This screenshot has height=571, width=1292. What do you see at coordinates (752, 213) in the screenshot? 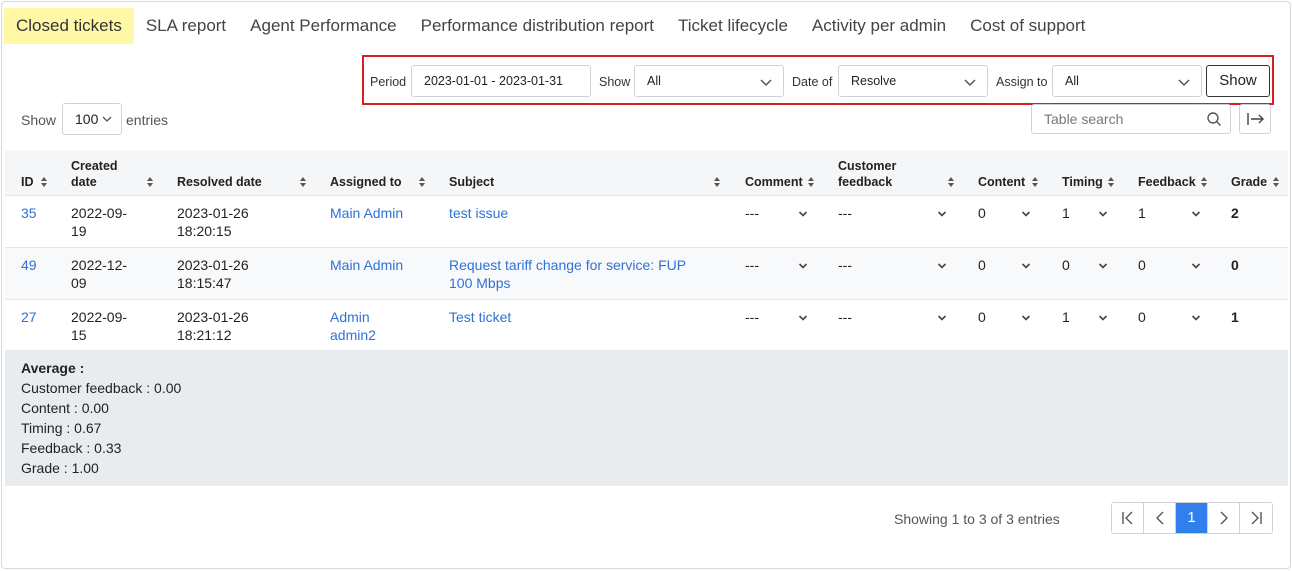
I see `comment-value: ---` at bounding box center [752, 213].